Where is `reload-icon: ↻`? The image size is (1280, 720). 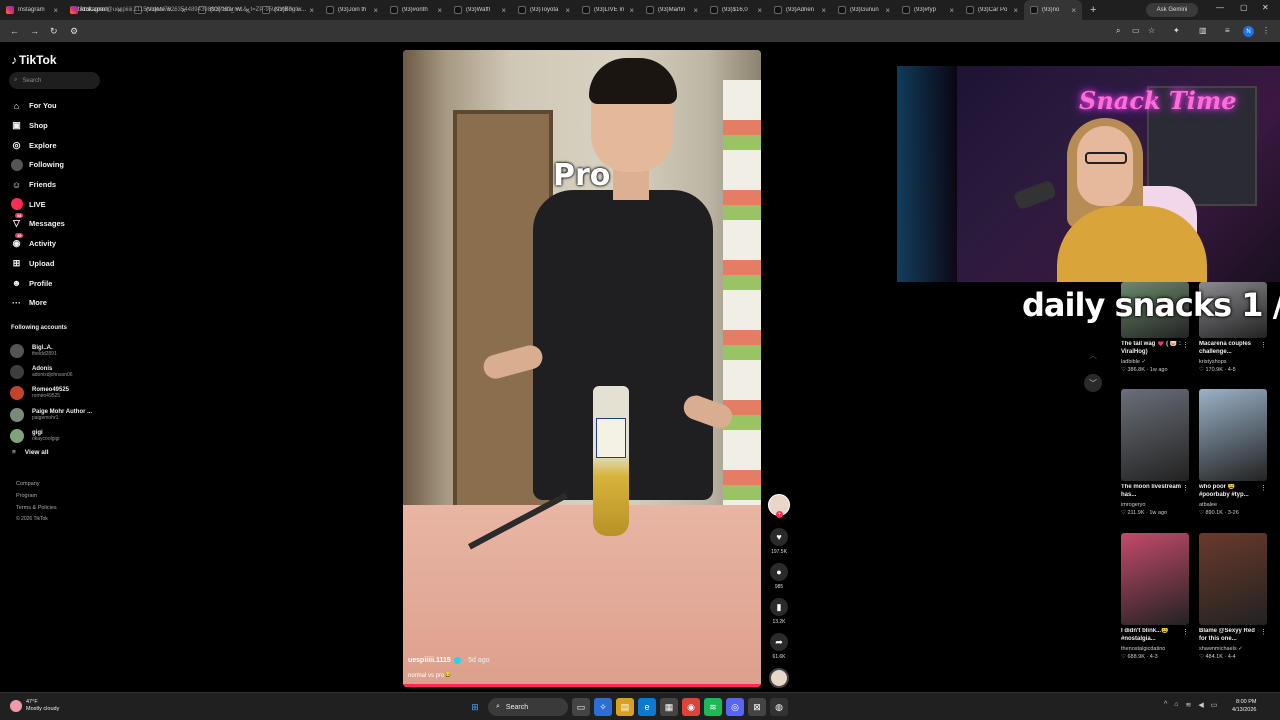
reload-icon: ↻ is located at coordinates (55, 31).